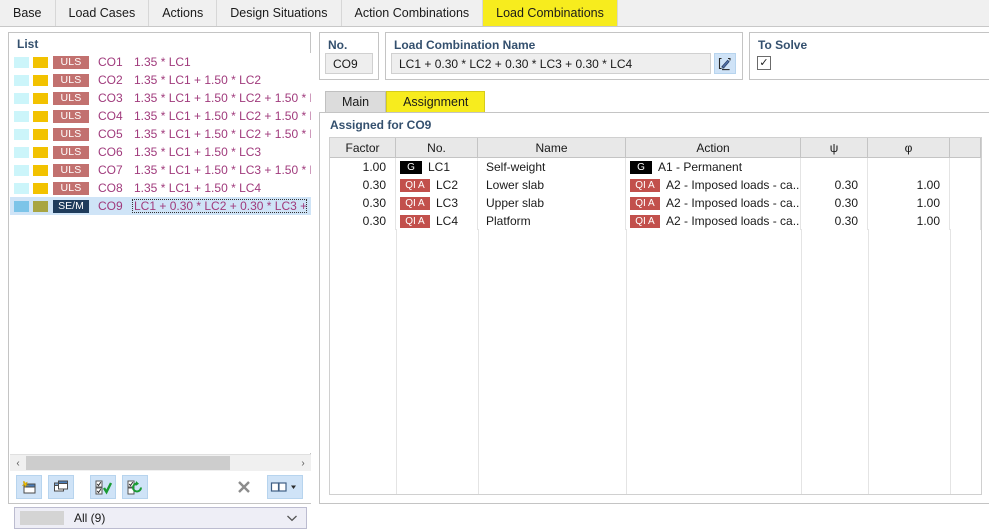 This screenshot has width=989, height=529. I want to click on detail-tab-bar: Main Assignment, so click(405, 101).